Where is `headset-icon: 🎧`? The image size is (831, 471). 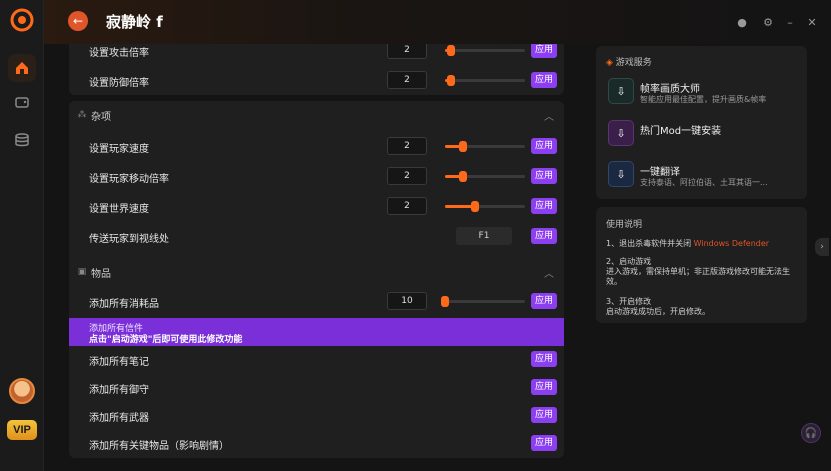
headset-icon: 🎧 is located at coordinates (811, 433).